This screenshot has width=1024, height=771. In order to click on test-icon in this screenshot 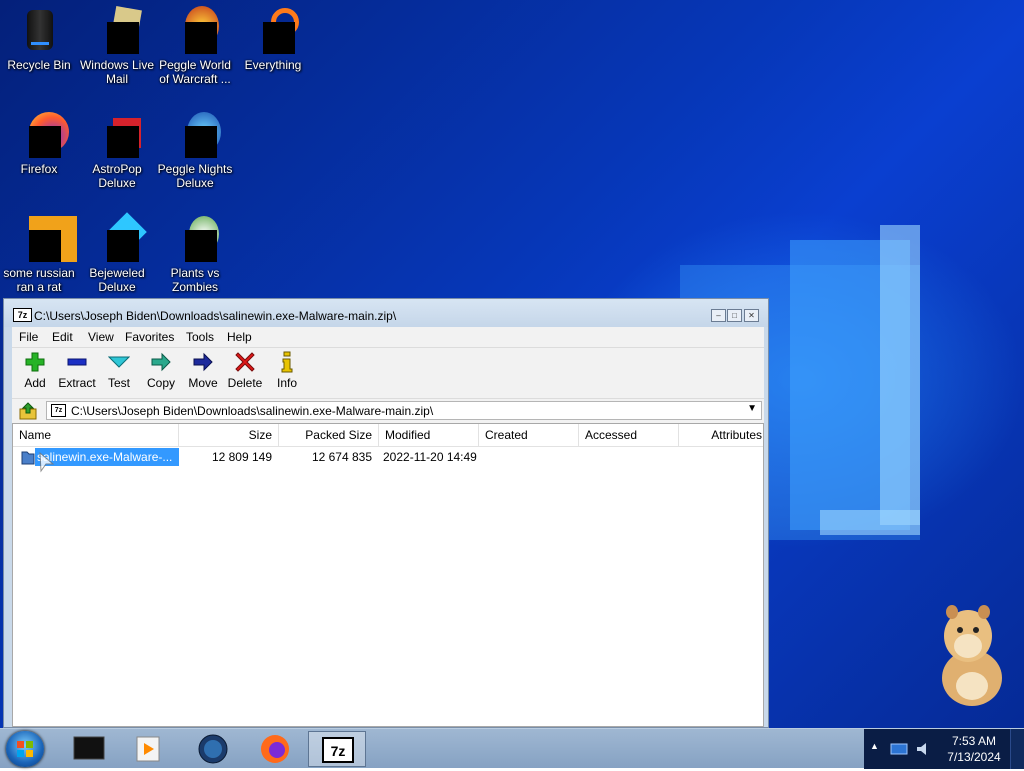, I will do `click(119, 362)`.